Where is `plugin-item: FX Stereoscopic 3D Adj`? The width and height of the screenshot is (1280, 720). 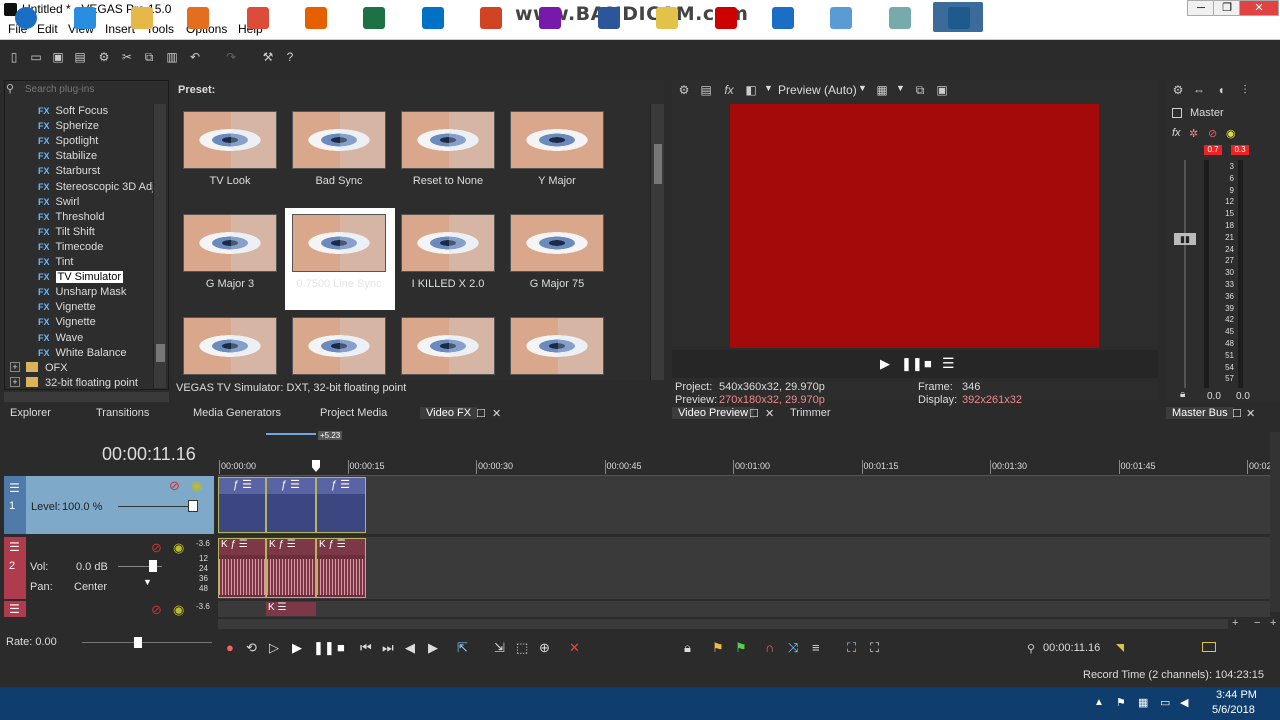 plugin-item: FX Stereoscopic 3D Adj is located at coordinates (96, 188).